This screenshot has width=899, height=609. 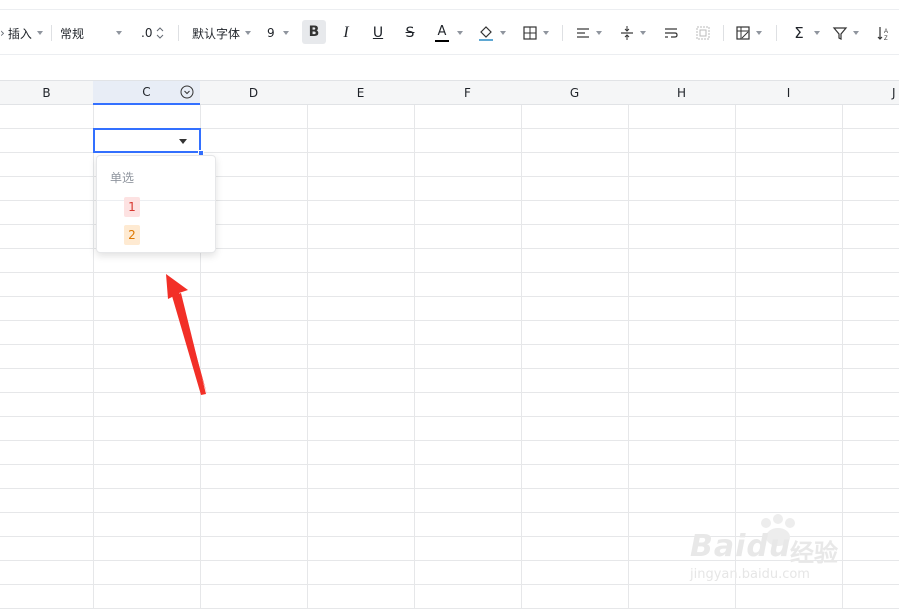 What do you see at coordinates (122, 178) in the screenshot?
I see `dropdown-title: 单选` at bounding box center [122, 178].